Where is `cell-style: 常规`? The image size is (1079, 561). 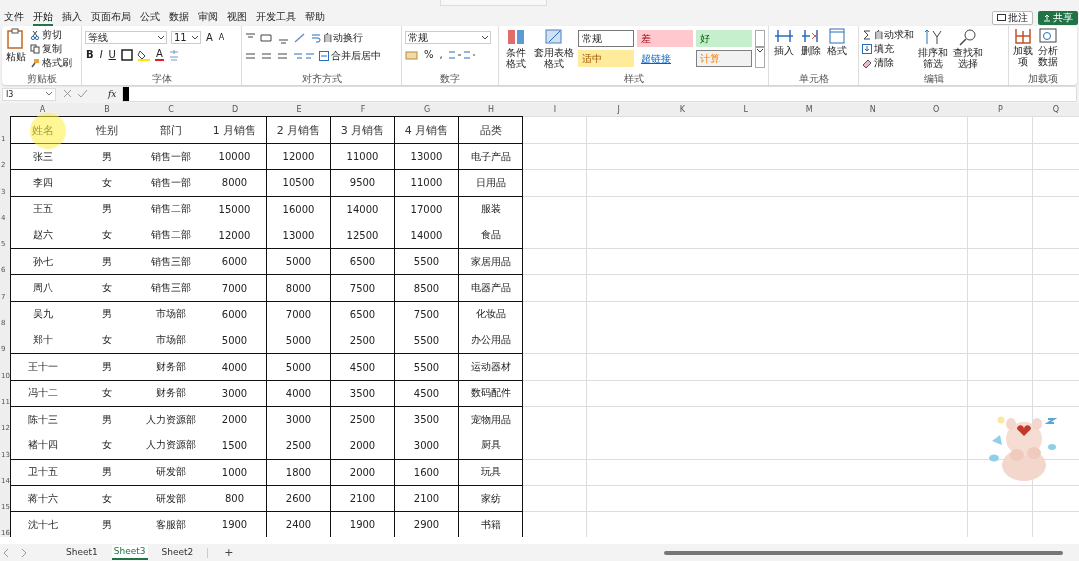 cell-style: 常规 is located at coordinates (606, 38).